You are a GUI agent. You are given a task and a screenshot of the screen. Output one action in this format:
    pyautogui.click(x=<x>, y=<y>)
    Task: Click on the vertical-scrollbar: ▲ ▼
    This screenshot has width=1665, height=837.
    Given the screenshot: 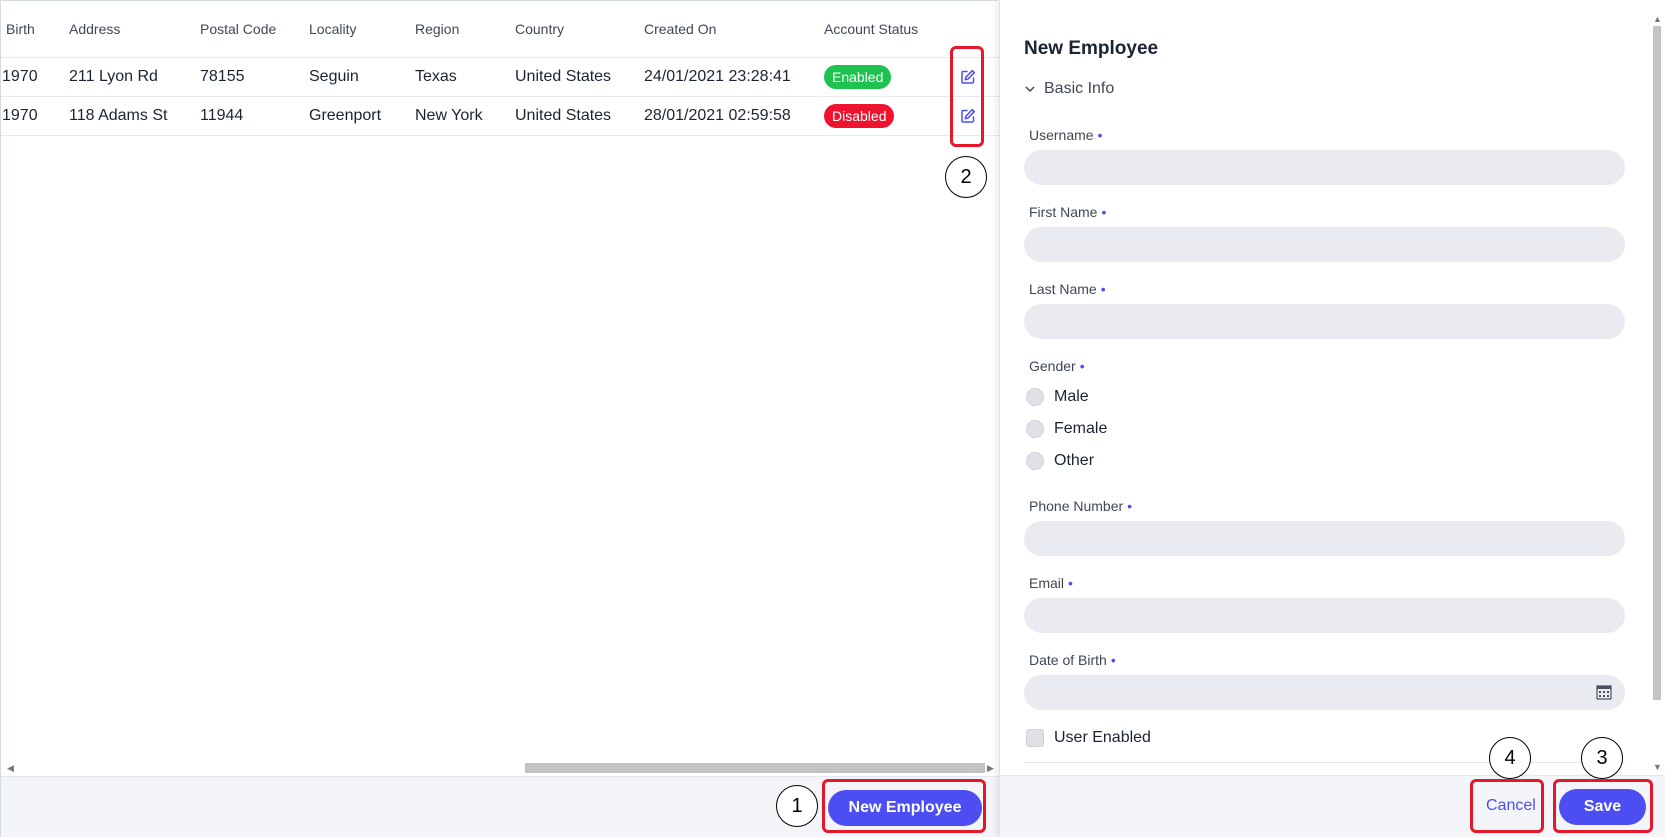 What is the action you would take?
    pyautogui.click(x=1657, y=394)
    